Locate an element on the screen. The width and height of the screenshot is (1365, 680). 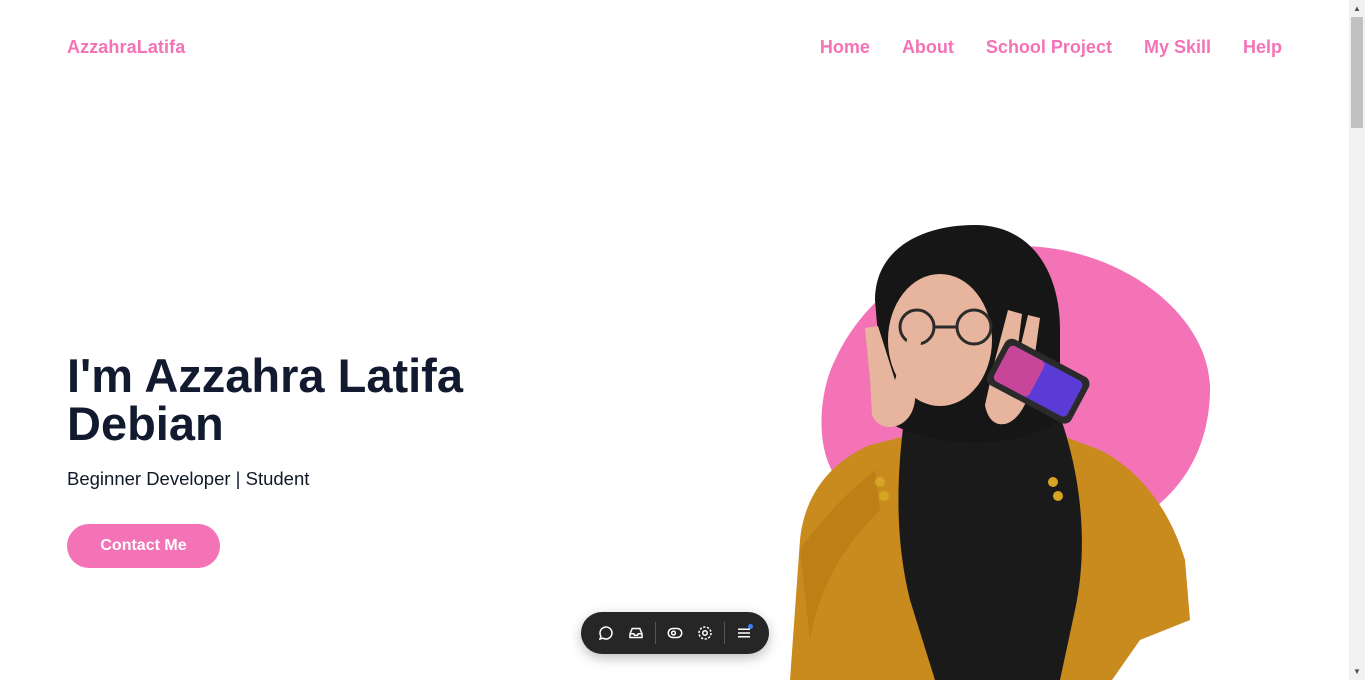
eye-icon is located at coordinates (675, 633).